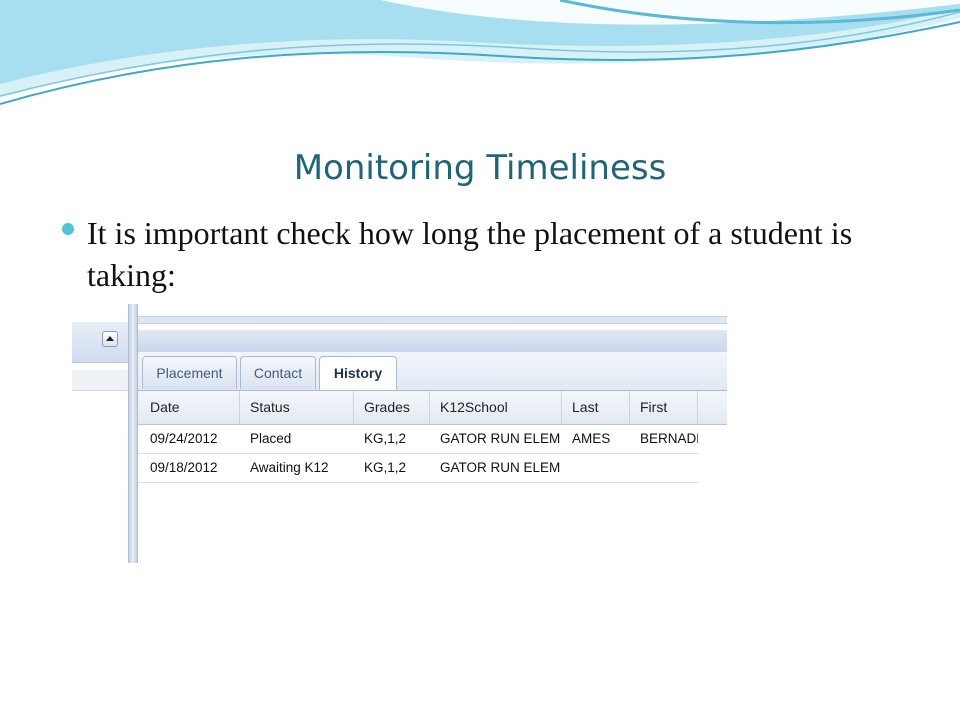 The height and width of the screenshot is (720, 960). Describe the element at coordinates (432, 371) in the screenshot. I see `tab-bar: Placement Contact History` at that location.